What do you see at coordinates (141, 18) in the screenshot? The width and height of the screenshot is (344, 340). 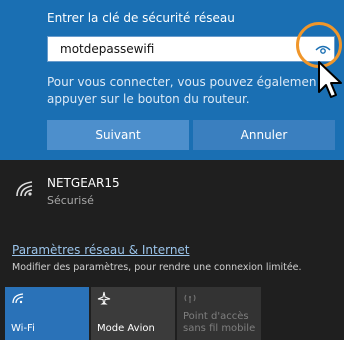 I see `security-key-label: Entrer la clé de sécurité réseau` at bounding box center [141, 18].